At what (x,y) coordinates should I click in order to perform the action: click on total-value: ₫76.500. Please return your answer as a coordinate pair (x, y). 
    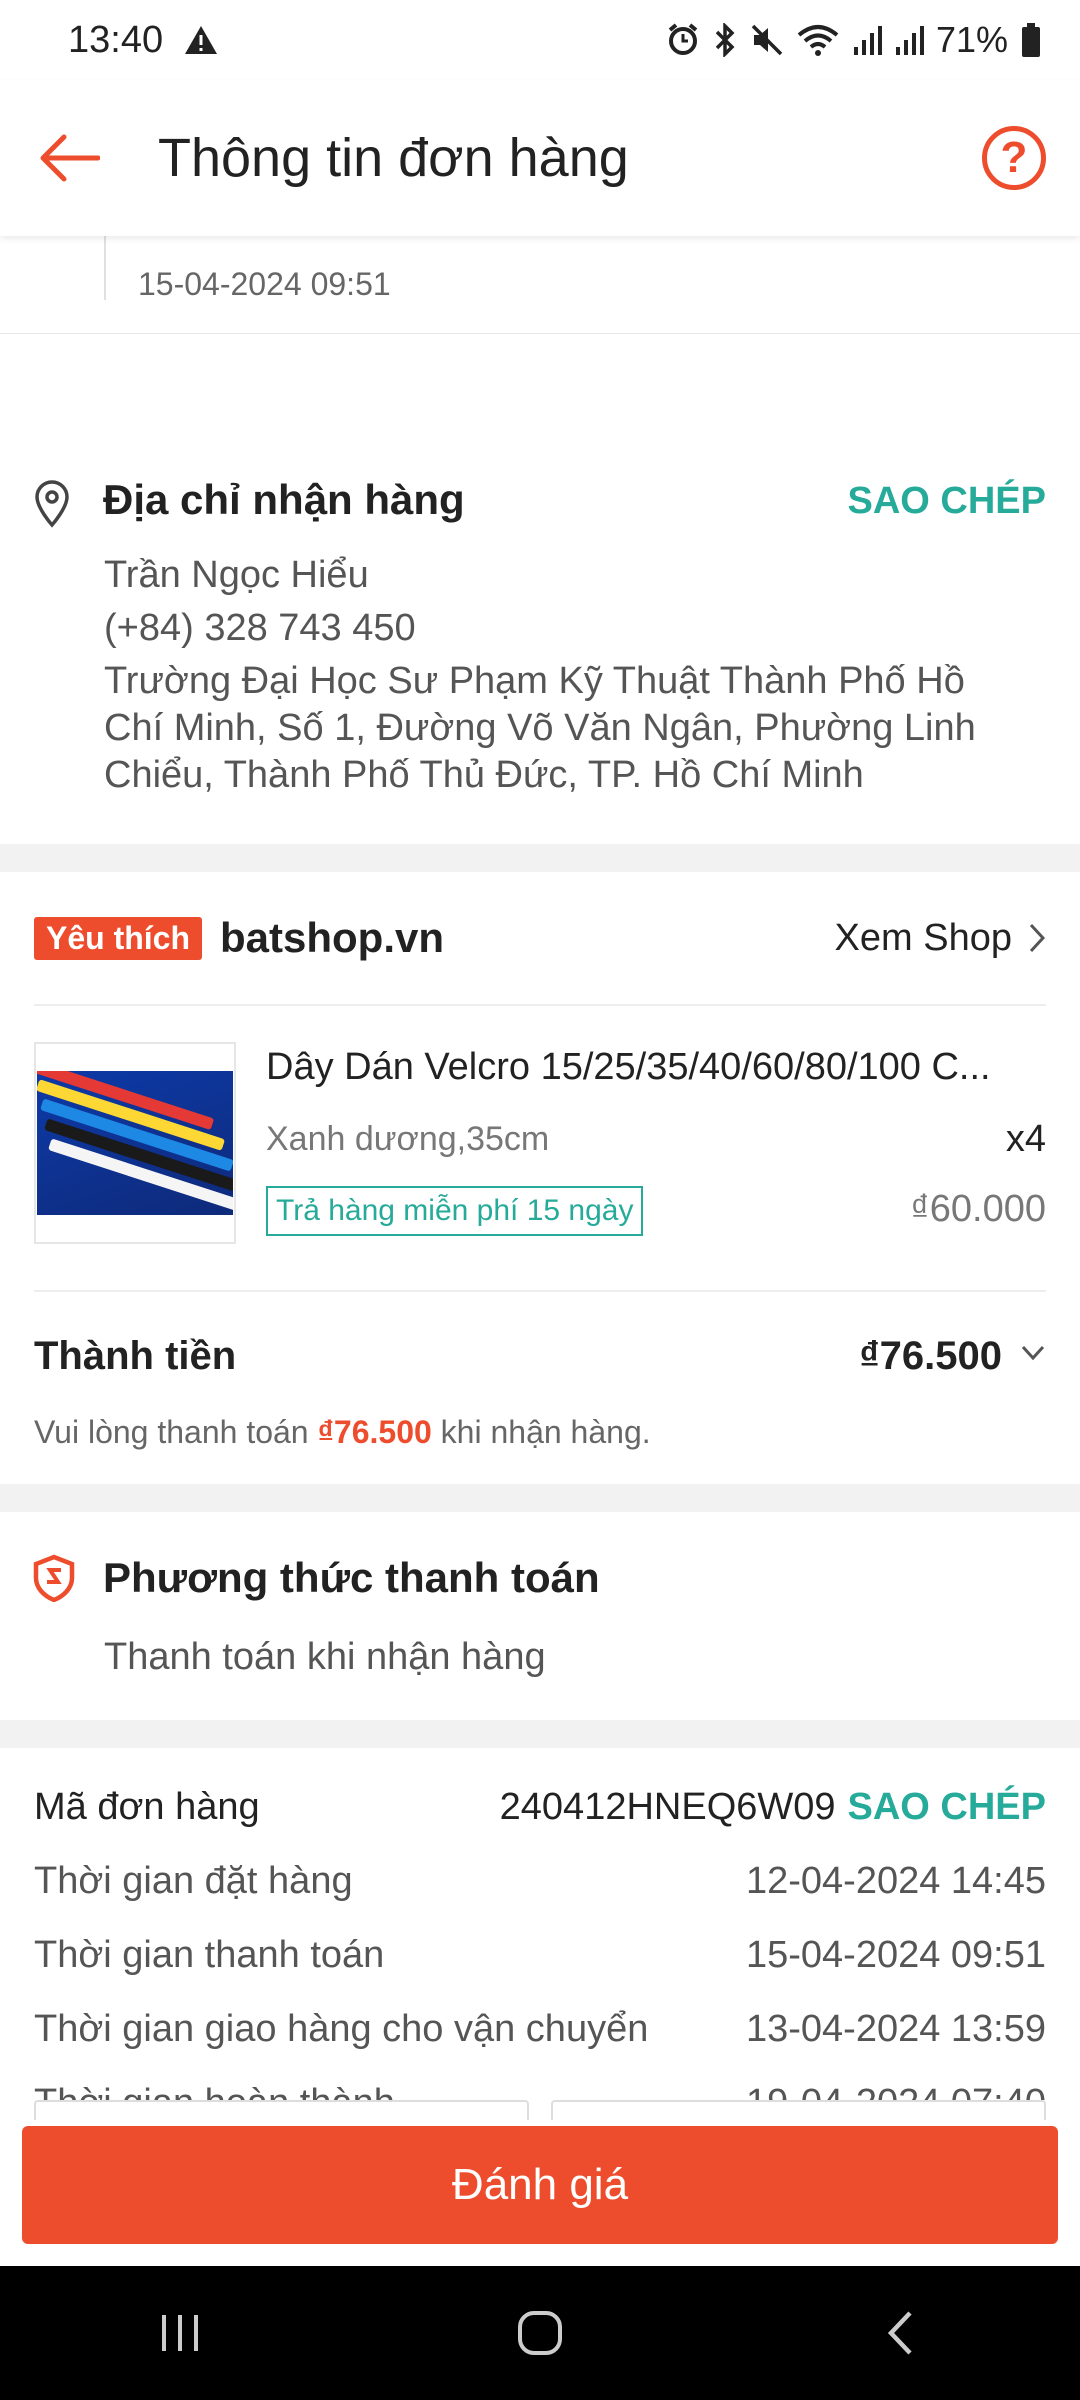
    Looking at the image, I should click on (930, 1356).